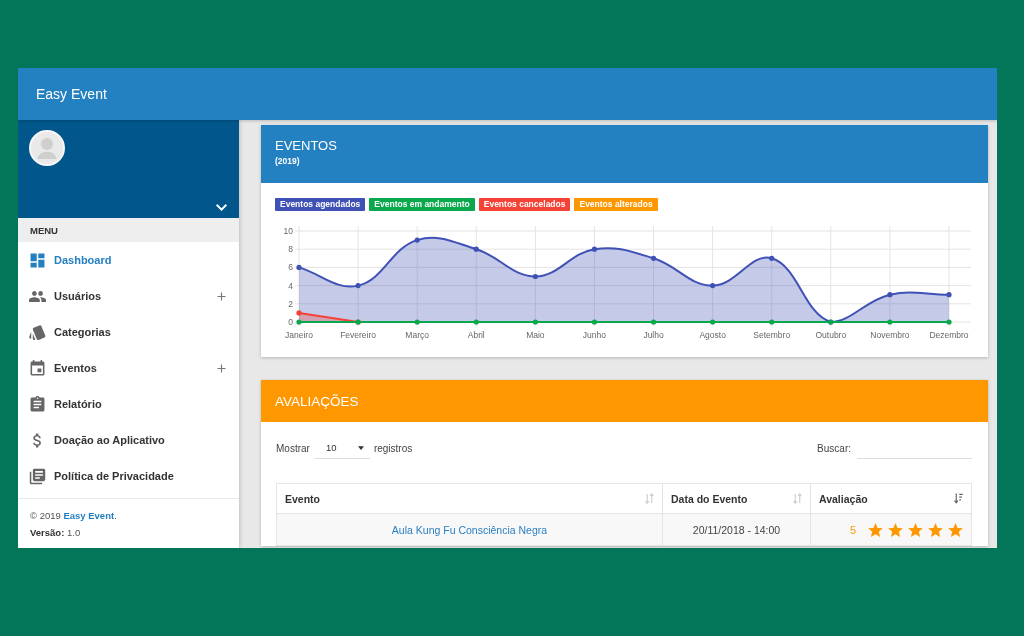 Image resolution: width=1024 pixels, height=636 pixels. What do you see at coordinates (476, 335) in the screenshot?
I see `x-axis-label: Abril` at bounding box center [476, 335].